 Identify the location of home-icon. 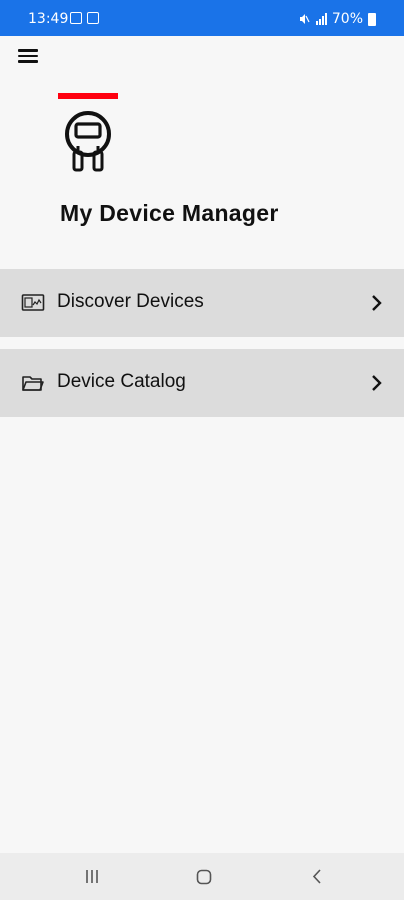
(204, 877).